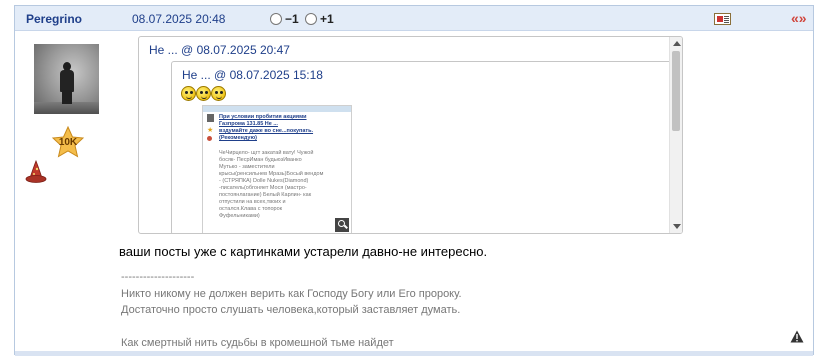 The image size is (814, 362). What do you see at coordinates (54, 19) in the screenshot?
I see `post-author: Peregrino` at bounding box center [54, 19].